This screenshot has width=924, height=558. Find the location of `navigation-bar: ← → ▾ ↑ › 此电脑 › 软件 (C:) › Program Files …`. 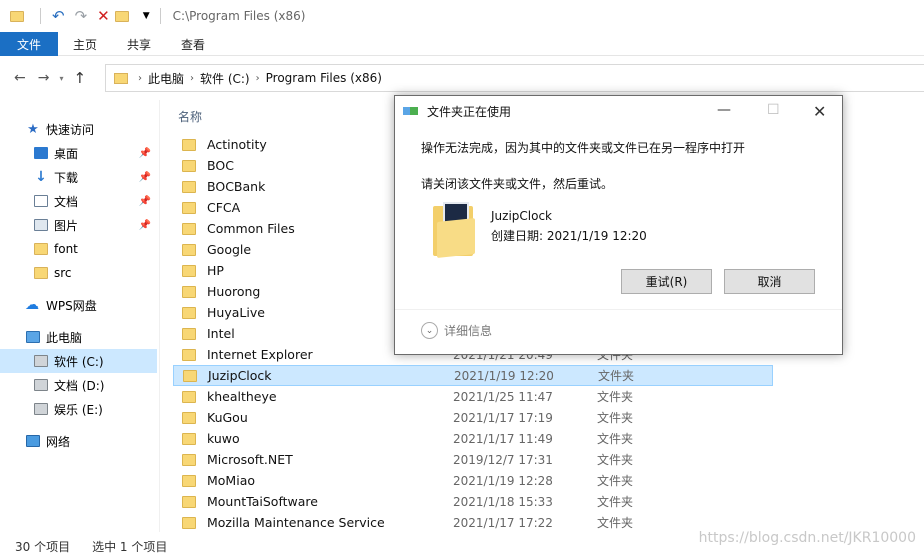

navigation-bar: ← → ▾ ↑ › 此电脑 › 软件 (C:) › Program Files … is located at coordinates (462, 78).